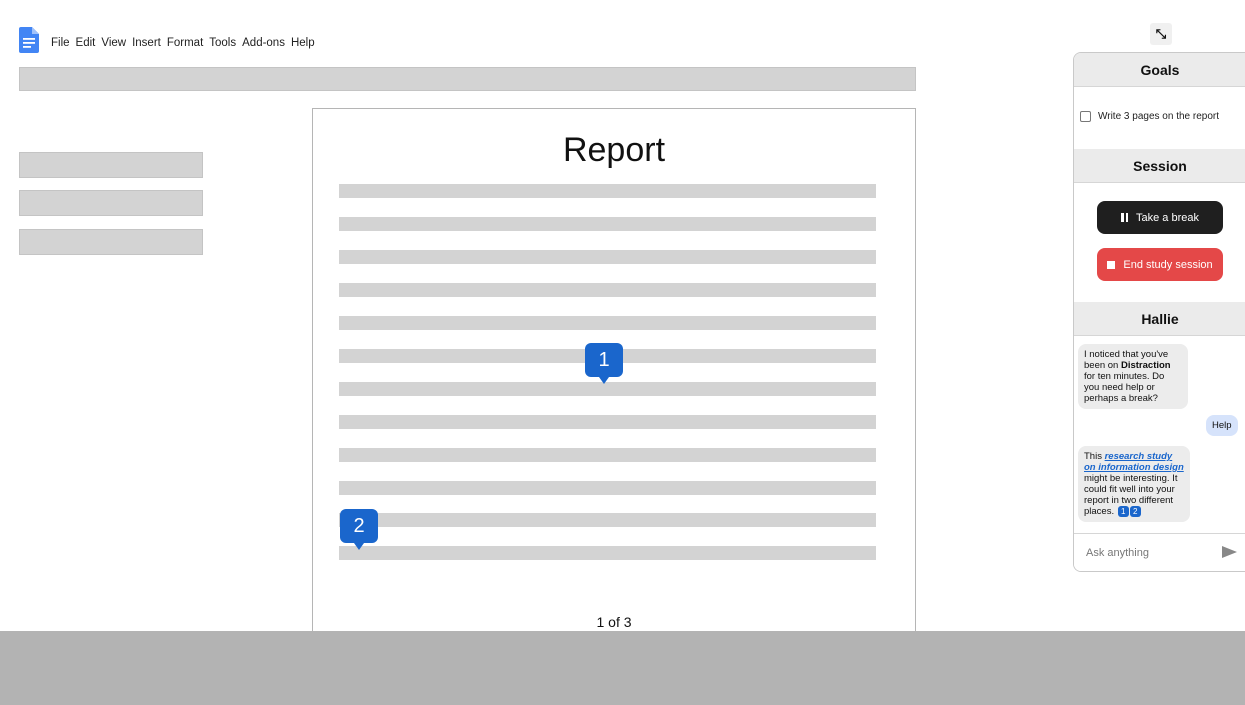  What do you see at coordinates (86, 43) in the screenshot?
I see `menu-edit: Edit` at bounding box center [86, 43].